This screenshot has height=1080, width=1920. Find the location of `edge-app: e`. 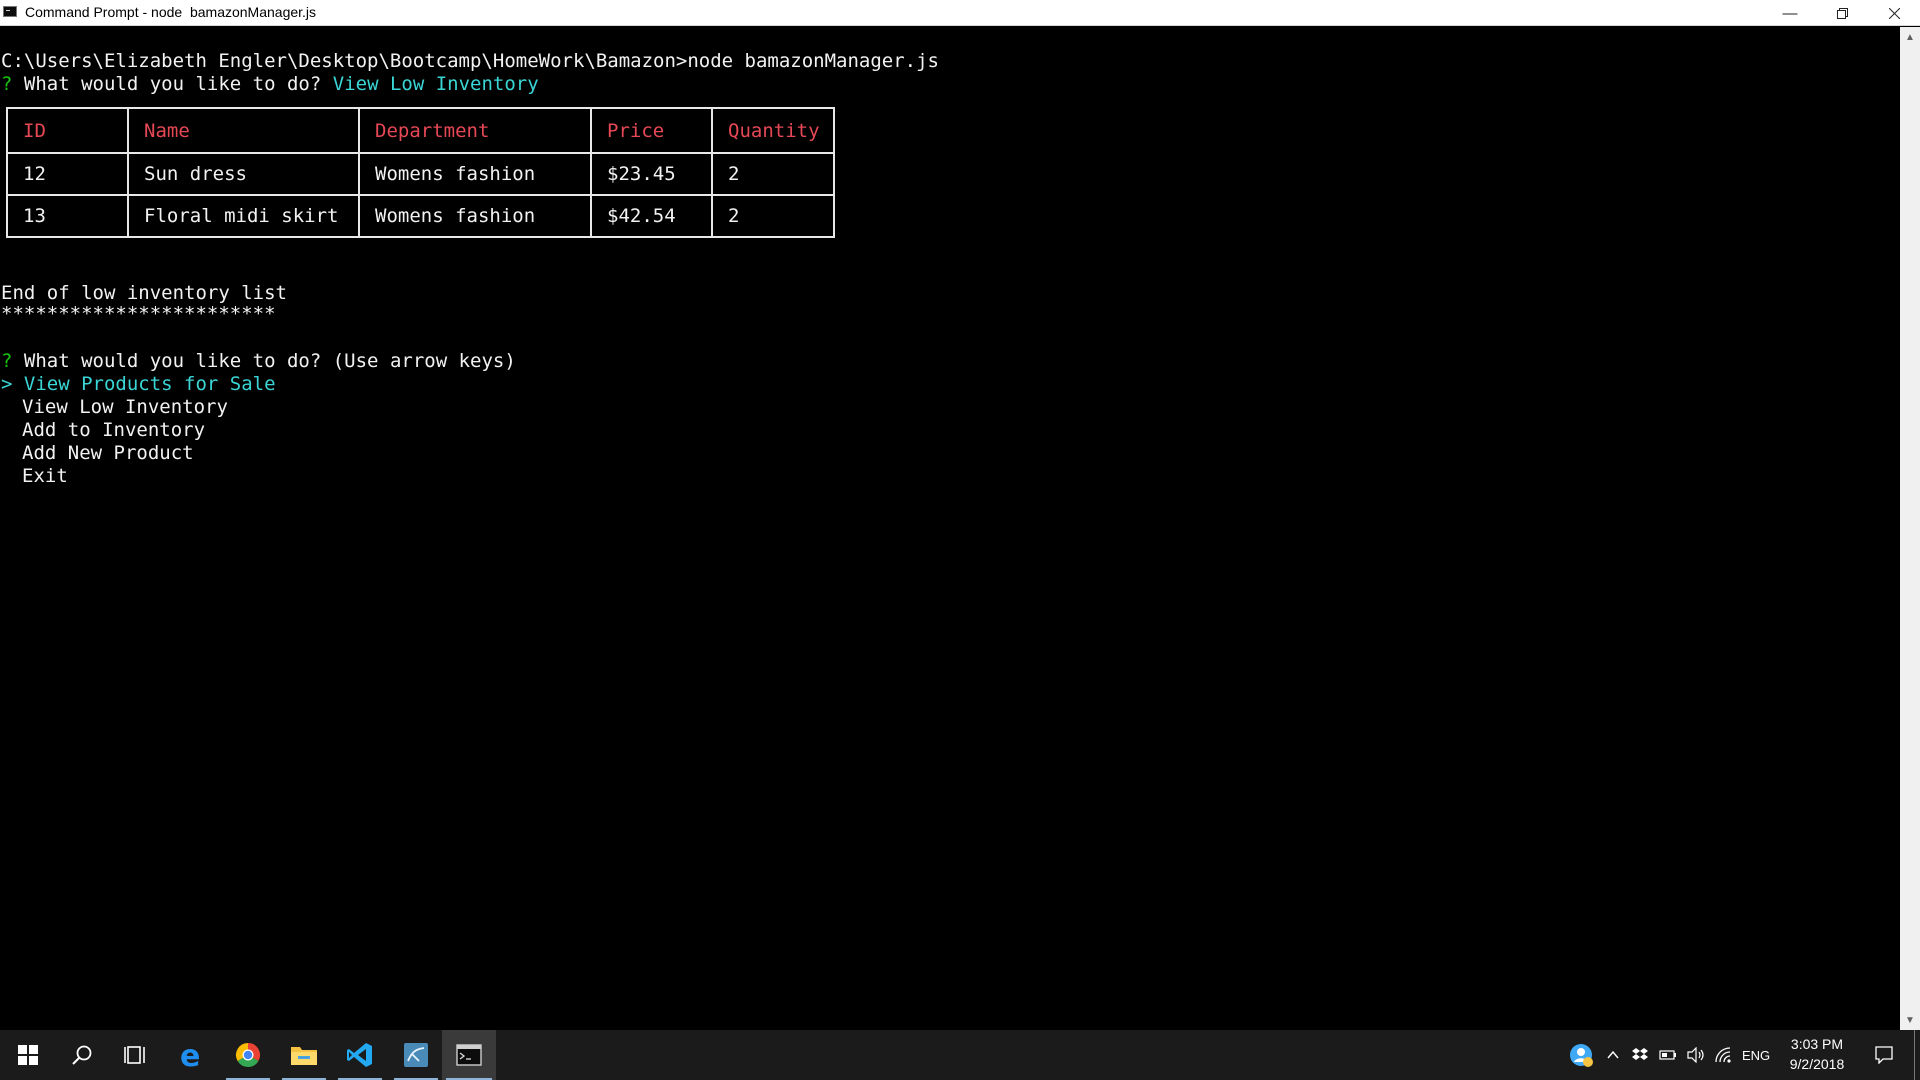

edge-app: e is located at coordinates (192, 1055).